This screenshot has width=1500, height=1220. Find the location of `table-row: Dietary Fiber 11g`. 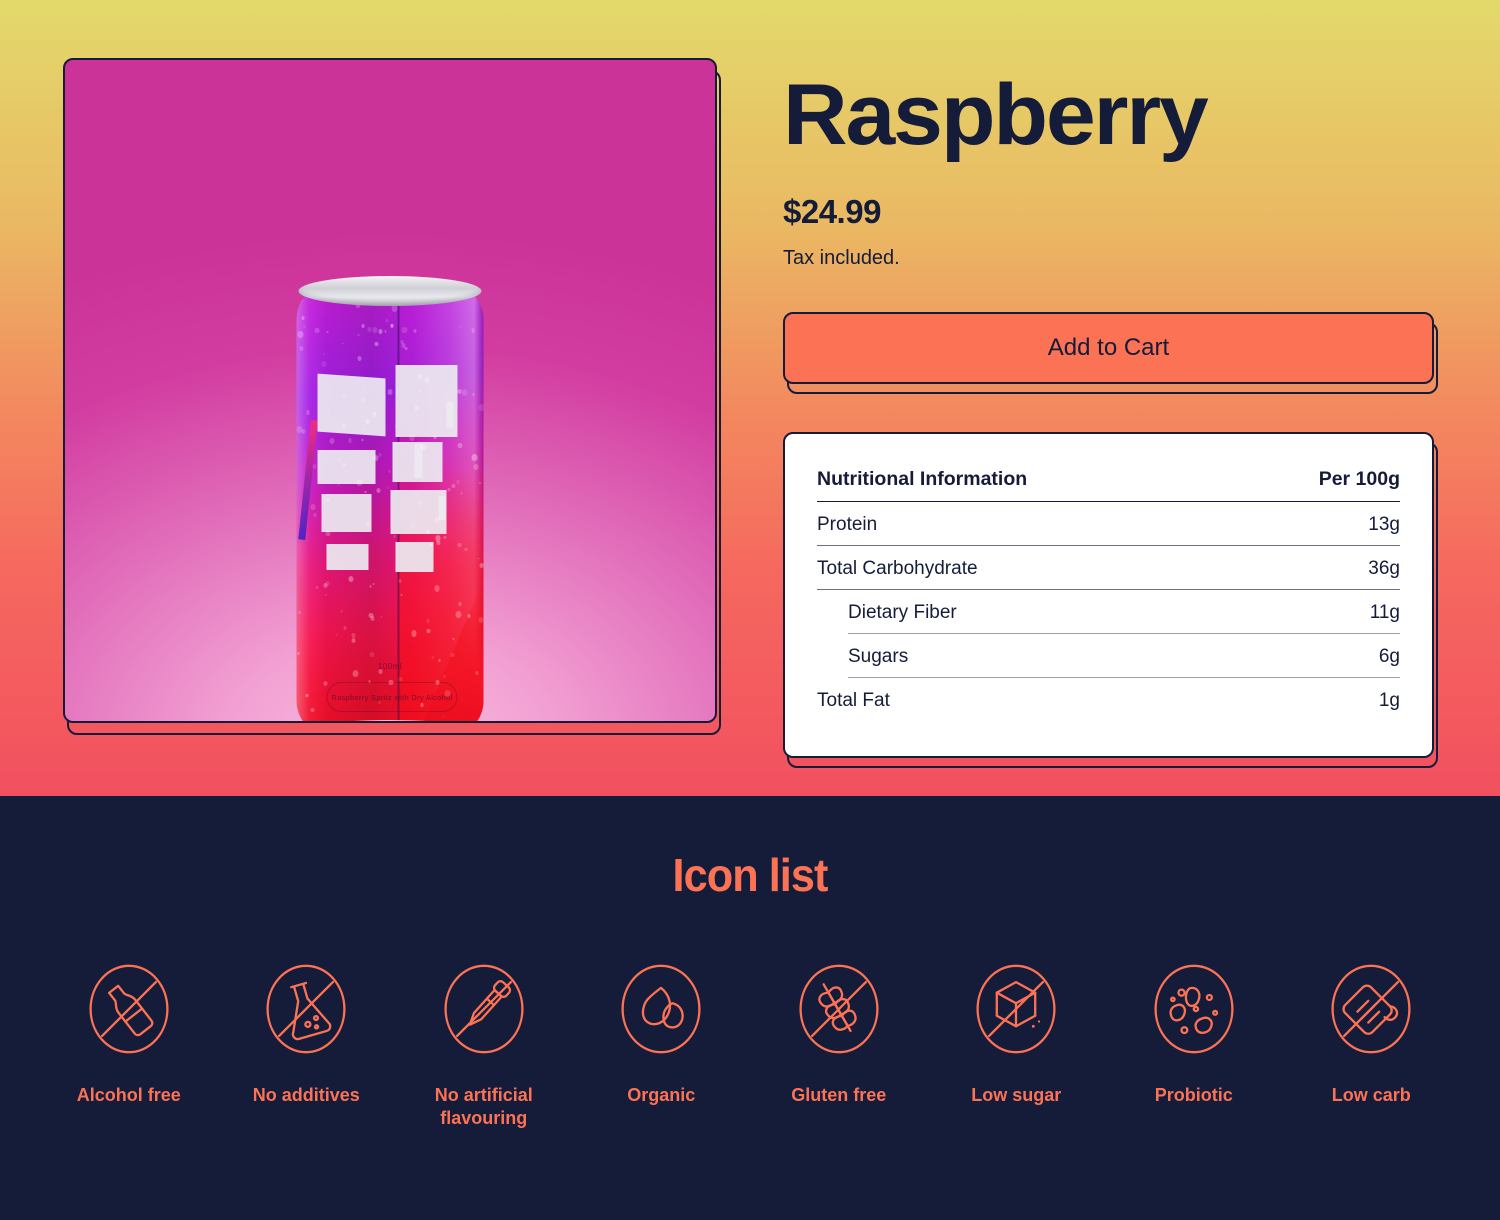

table-row: Dietary Fiber 11g is located at coordinates (1108, 611).